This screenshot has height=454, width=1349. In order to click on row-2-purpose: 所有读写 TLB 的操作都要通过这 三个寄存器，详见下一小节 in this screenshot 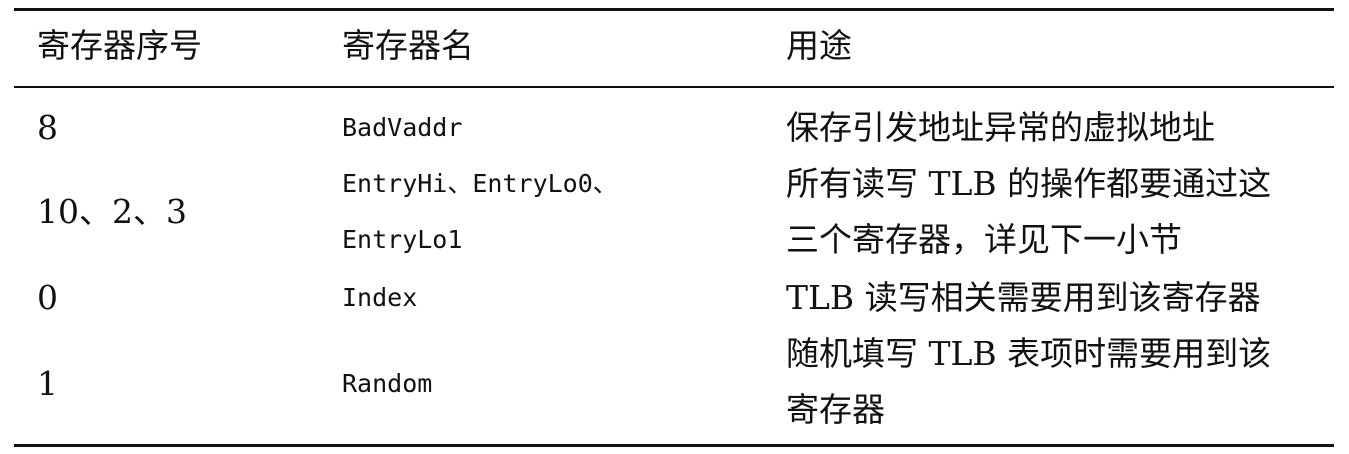, I will do `click(1028, 212)`.